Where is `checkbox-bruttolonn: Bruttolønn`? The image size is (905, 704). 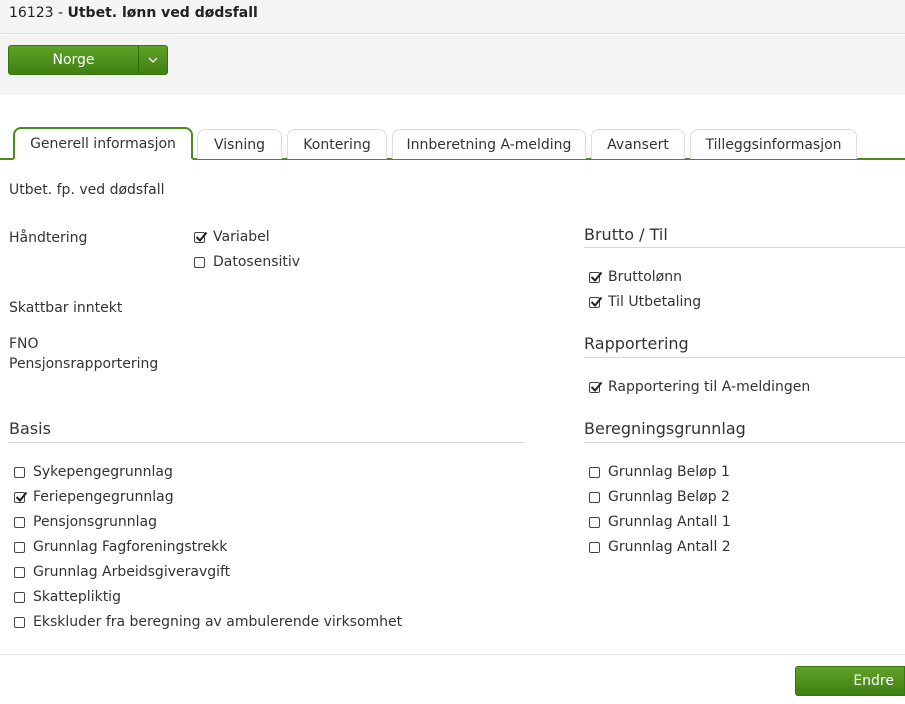 checkbox-bruttolonn: Bruttolønn is located at coordinates (635, 277).